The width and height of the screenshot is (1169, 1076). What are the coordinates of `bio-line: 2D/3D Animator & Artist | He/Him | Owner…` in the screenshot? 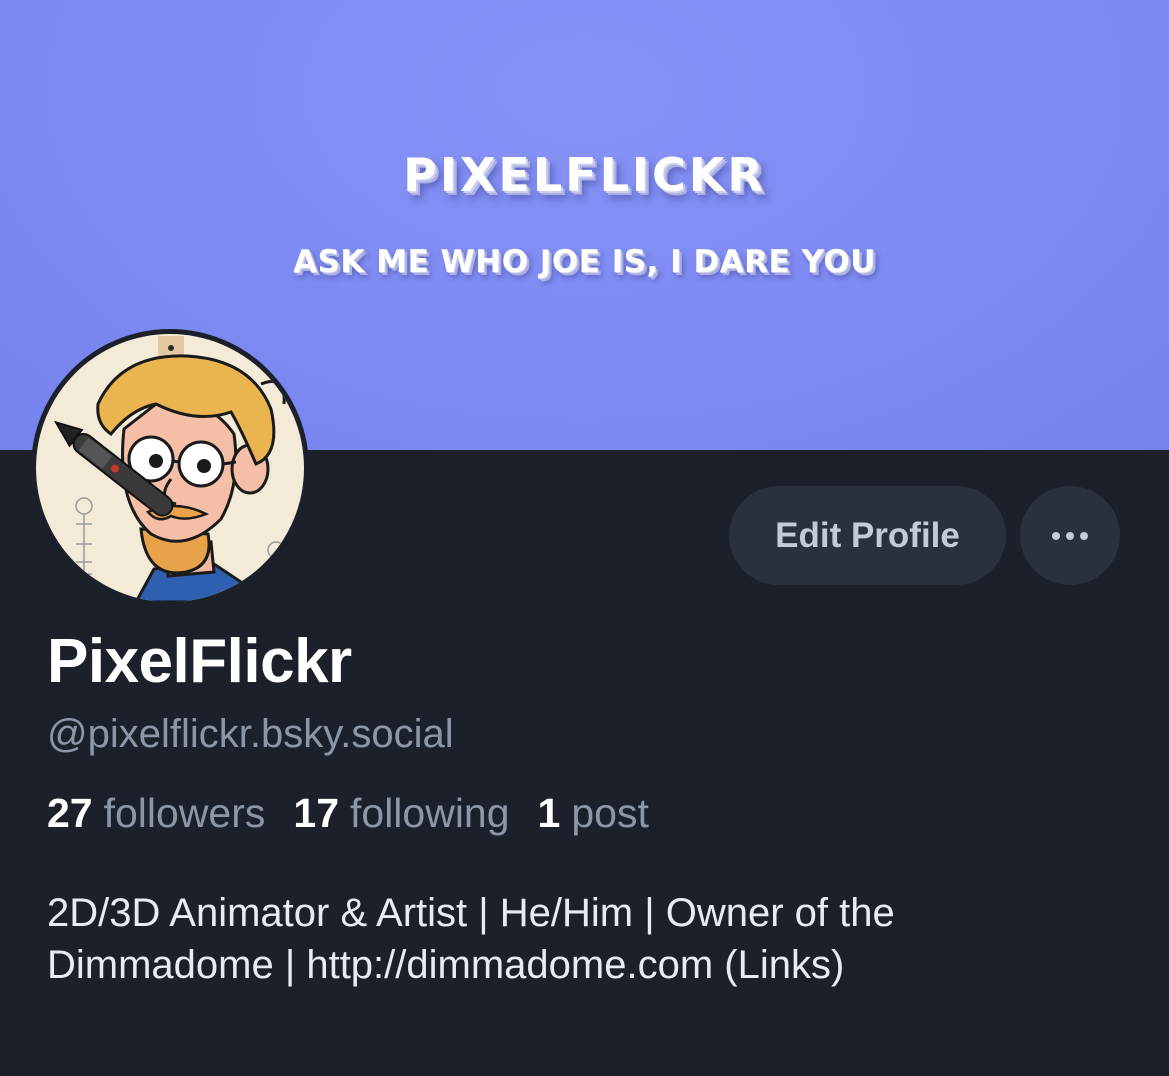 It's located at (471, 913).